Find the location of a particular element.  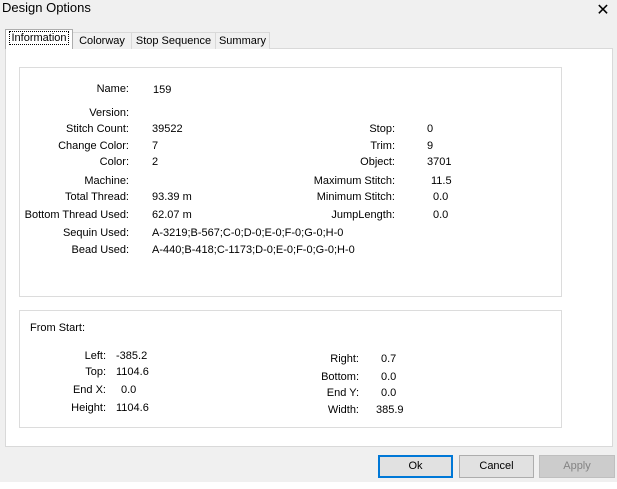

minimum-stitch-label: Minimum Stitch: is located at coordinates (355, 197).